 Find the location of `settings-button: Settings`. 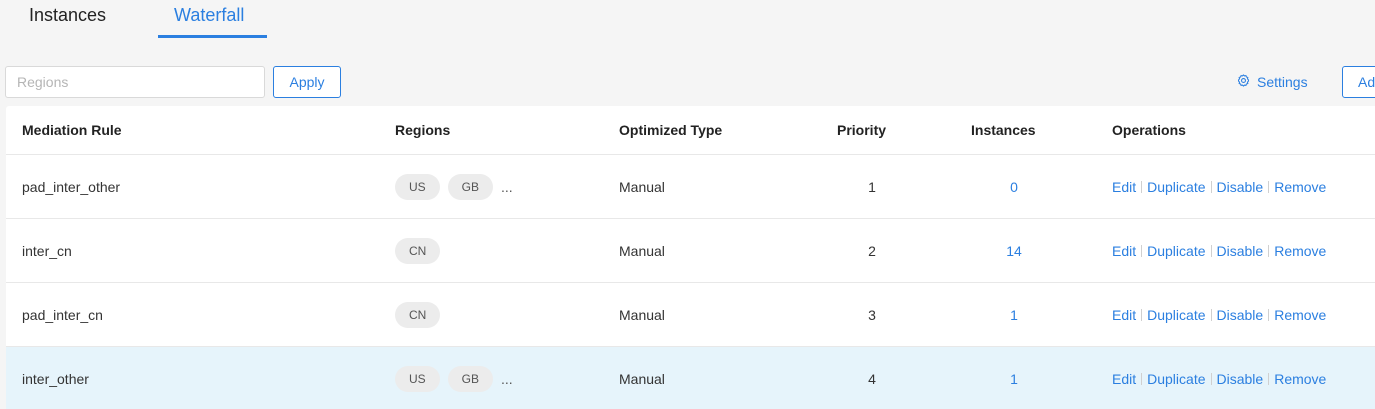

settings-button: Settings is located at coordinates (1272, 82).